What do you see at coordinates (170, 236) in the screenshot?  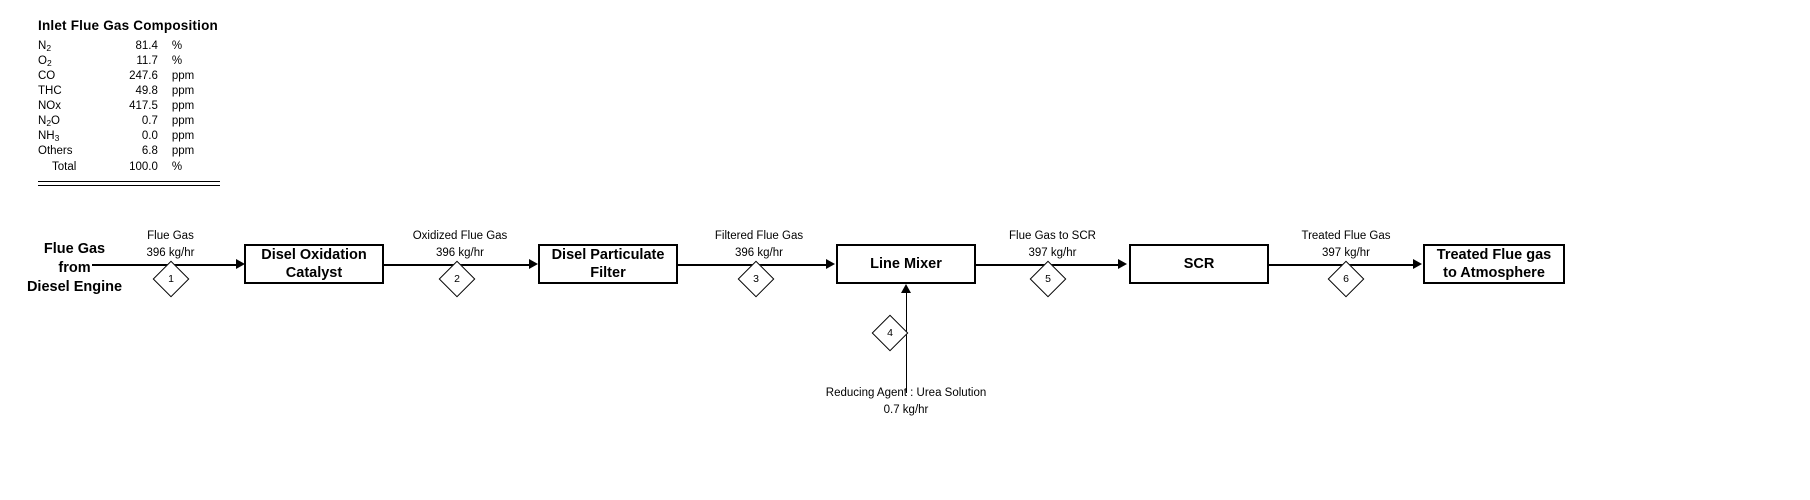 I see `stream-1-name: Flue Gas` at bounding box center [170, 236].